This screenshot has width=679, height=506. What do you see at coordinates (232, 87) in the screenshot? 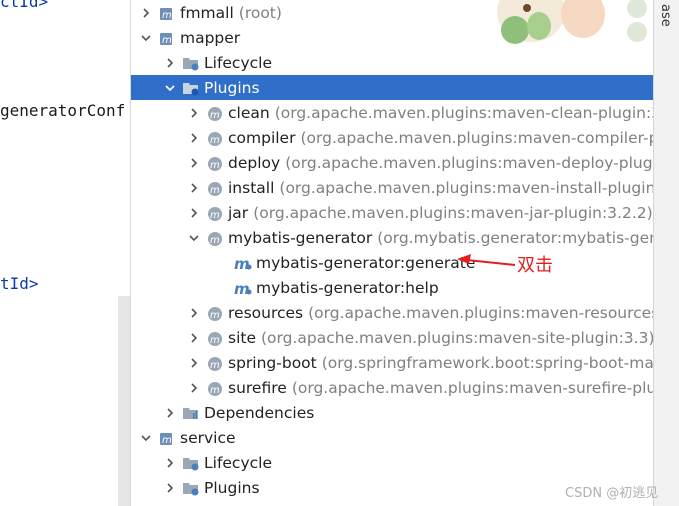
I see `tree-node-label: Plugins` at bounding box center [232, 87].